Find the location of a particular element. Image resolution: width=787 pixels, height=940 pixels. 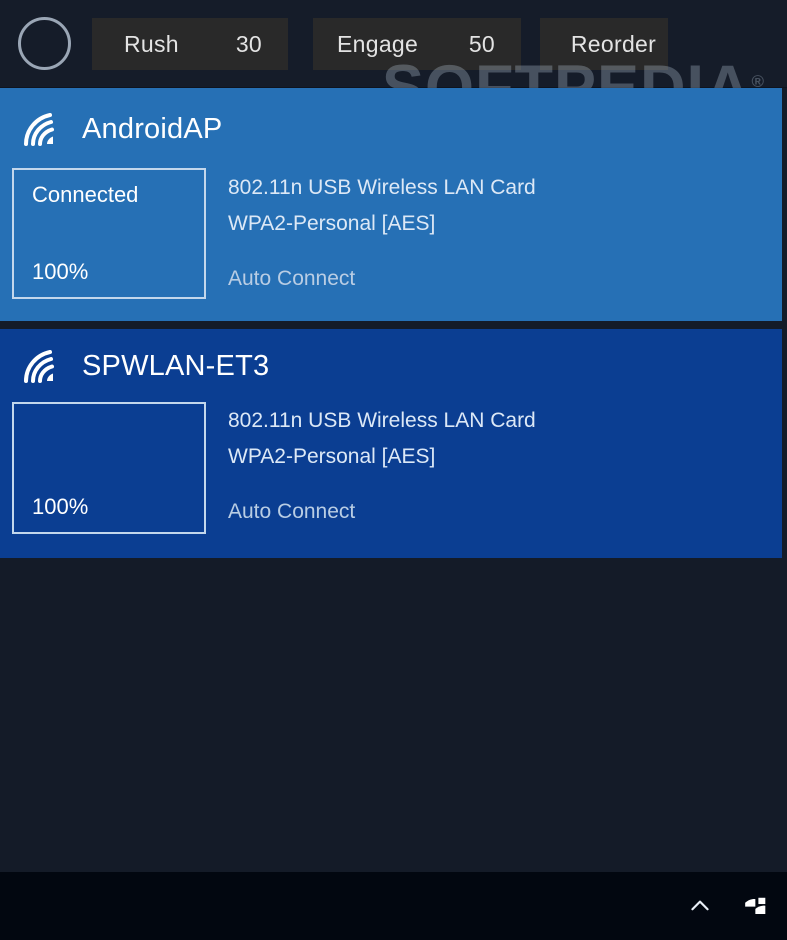

network-header: SPWLAN-ET3 is located at coordinates (143, 366).